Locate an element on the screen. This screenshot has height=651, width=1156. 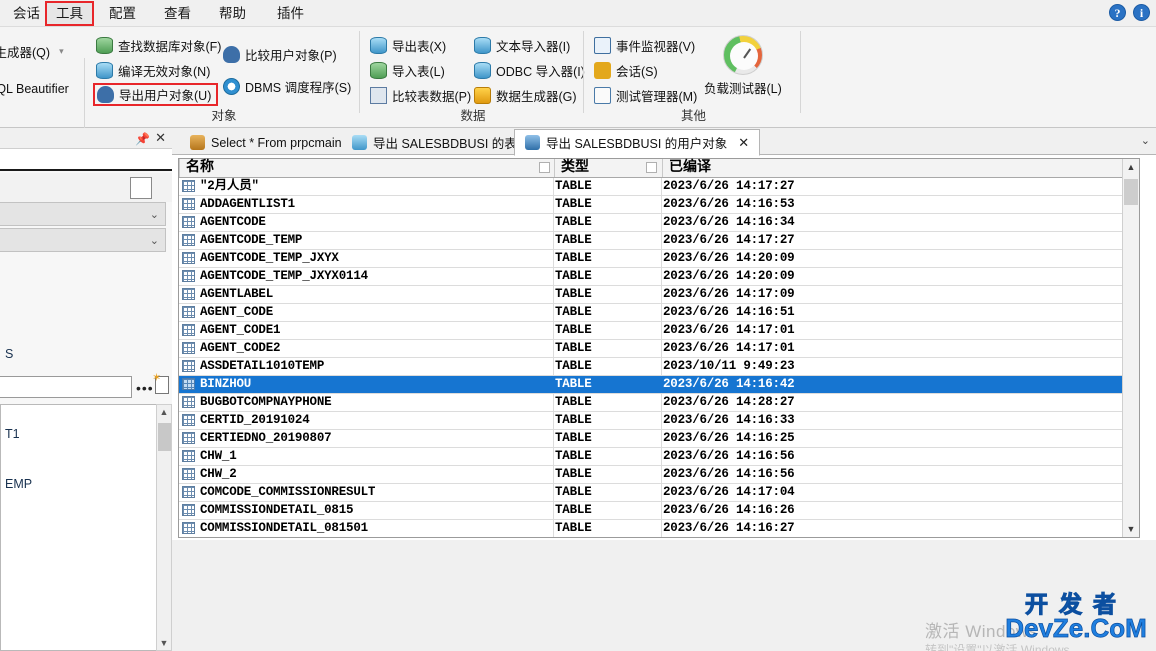
close-icon: ✕ is located at coordinates (160, 138).